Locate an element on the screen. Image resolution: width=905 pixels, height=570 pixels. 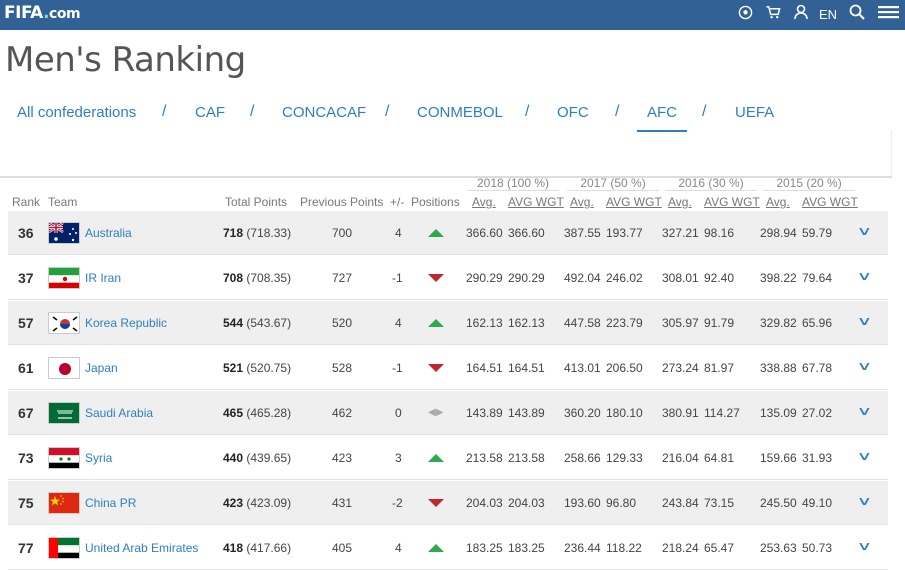
value-2016-avg: 308.01 is located at coordinates (680, 278).